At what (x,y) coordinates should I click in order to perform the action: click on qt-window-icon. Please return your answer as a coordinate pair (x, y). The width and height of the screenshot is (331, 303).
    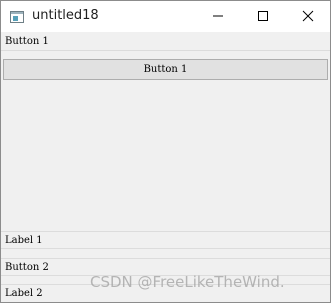
    Looking at the image, I should click on (17, 17).